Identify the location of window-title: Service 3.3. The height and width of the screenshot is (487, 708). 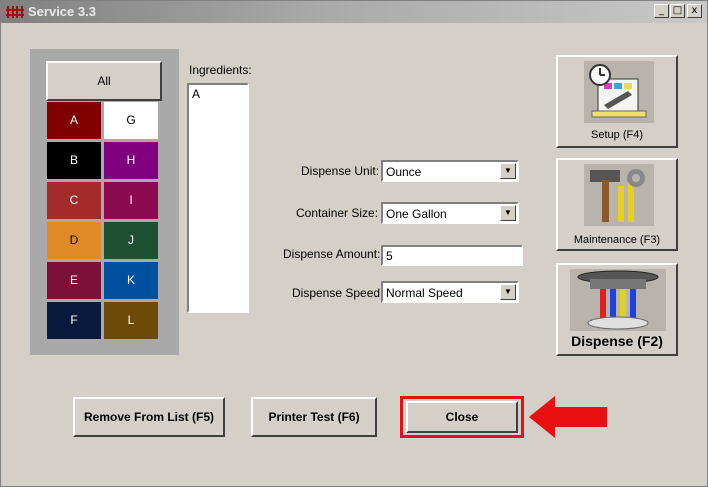
(62, 11).